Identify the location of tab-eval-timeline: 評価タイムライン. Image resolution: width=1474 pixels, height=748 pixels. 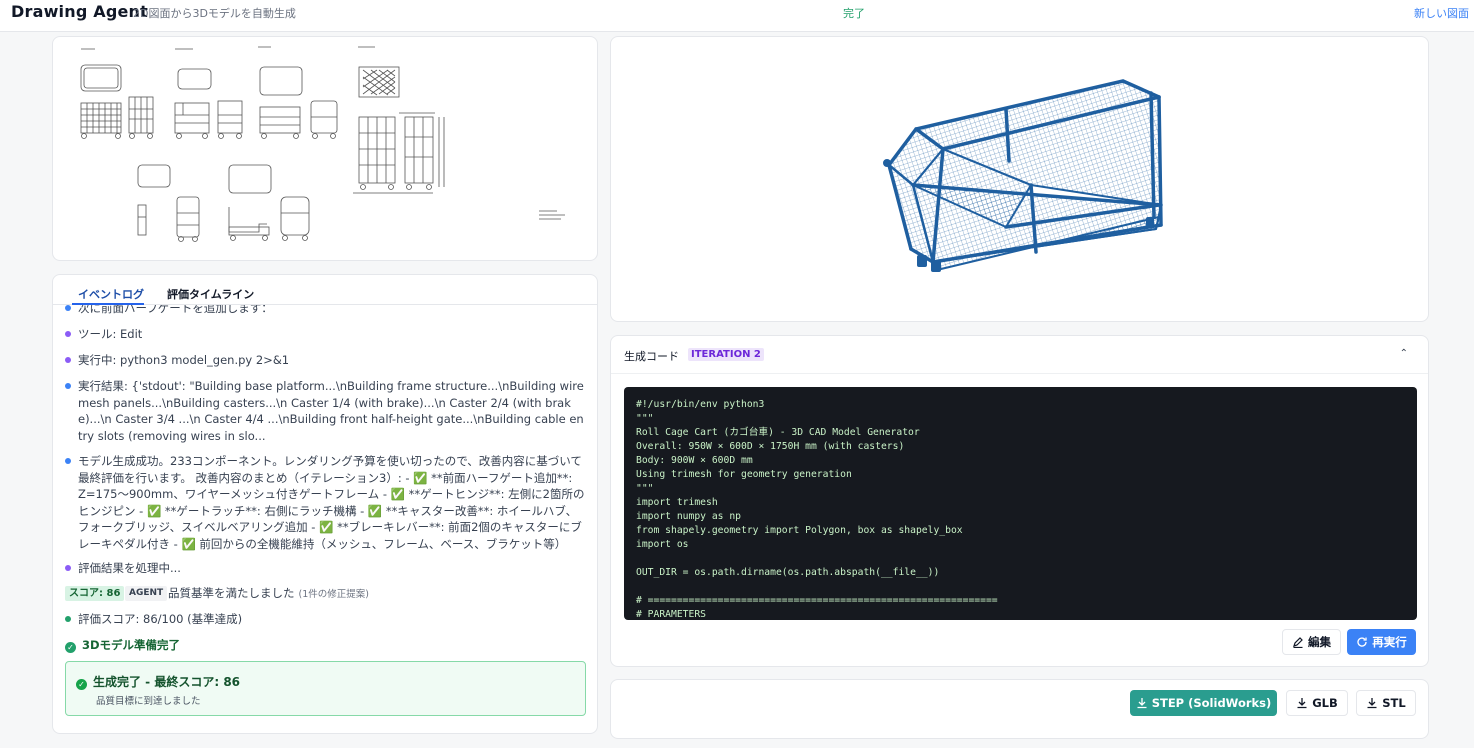
(210, 294).